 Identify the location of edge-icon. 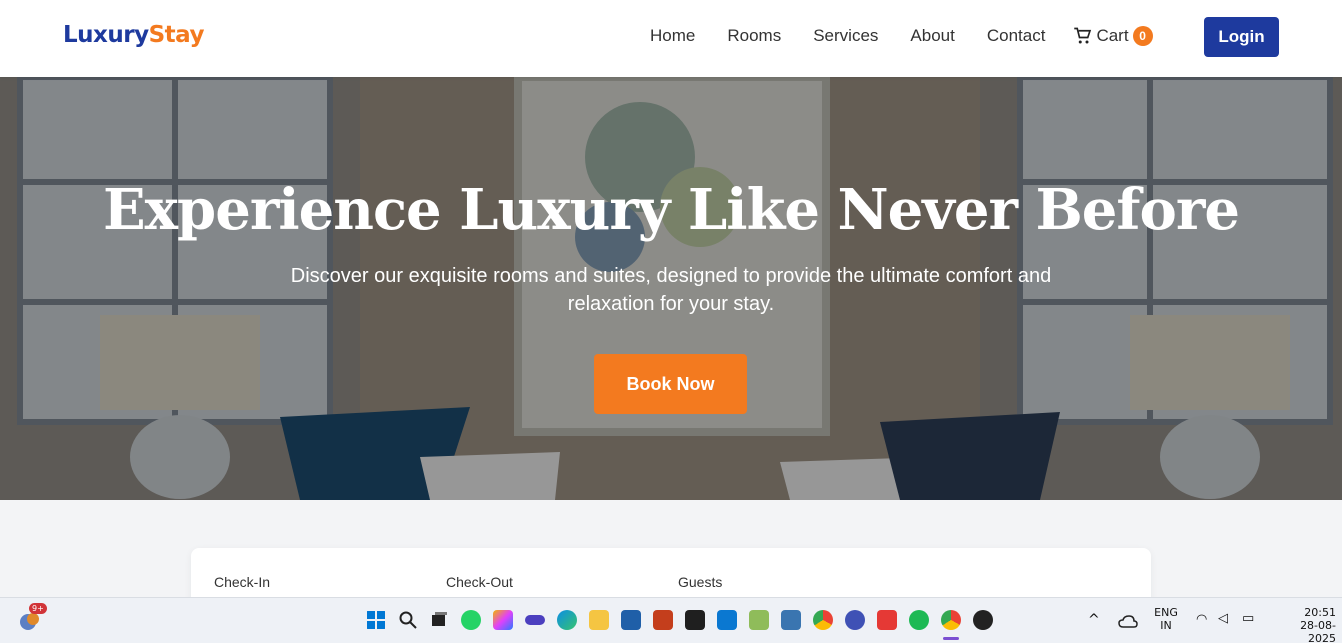
(567, 620).